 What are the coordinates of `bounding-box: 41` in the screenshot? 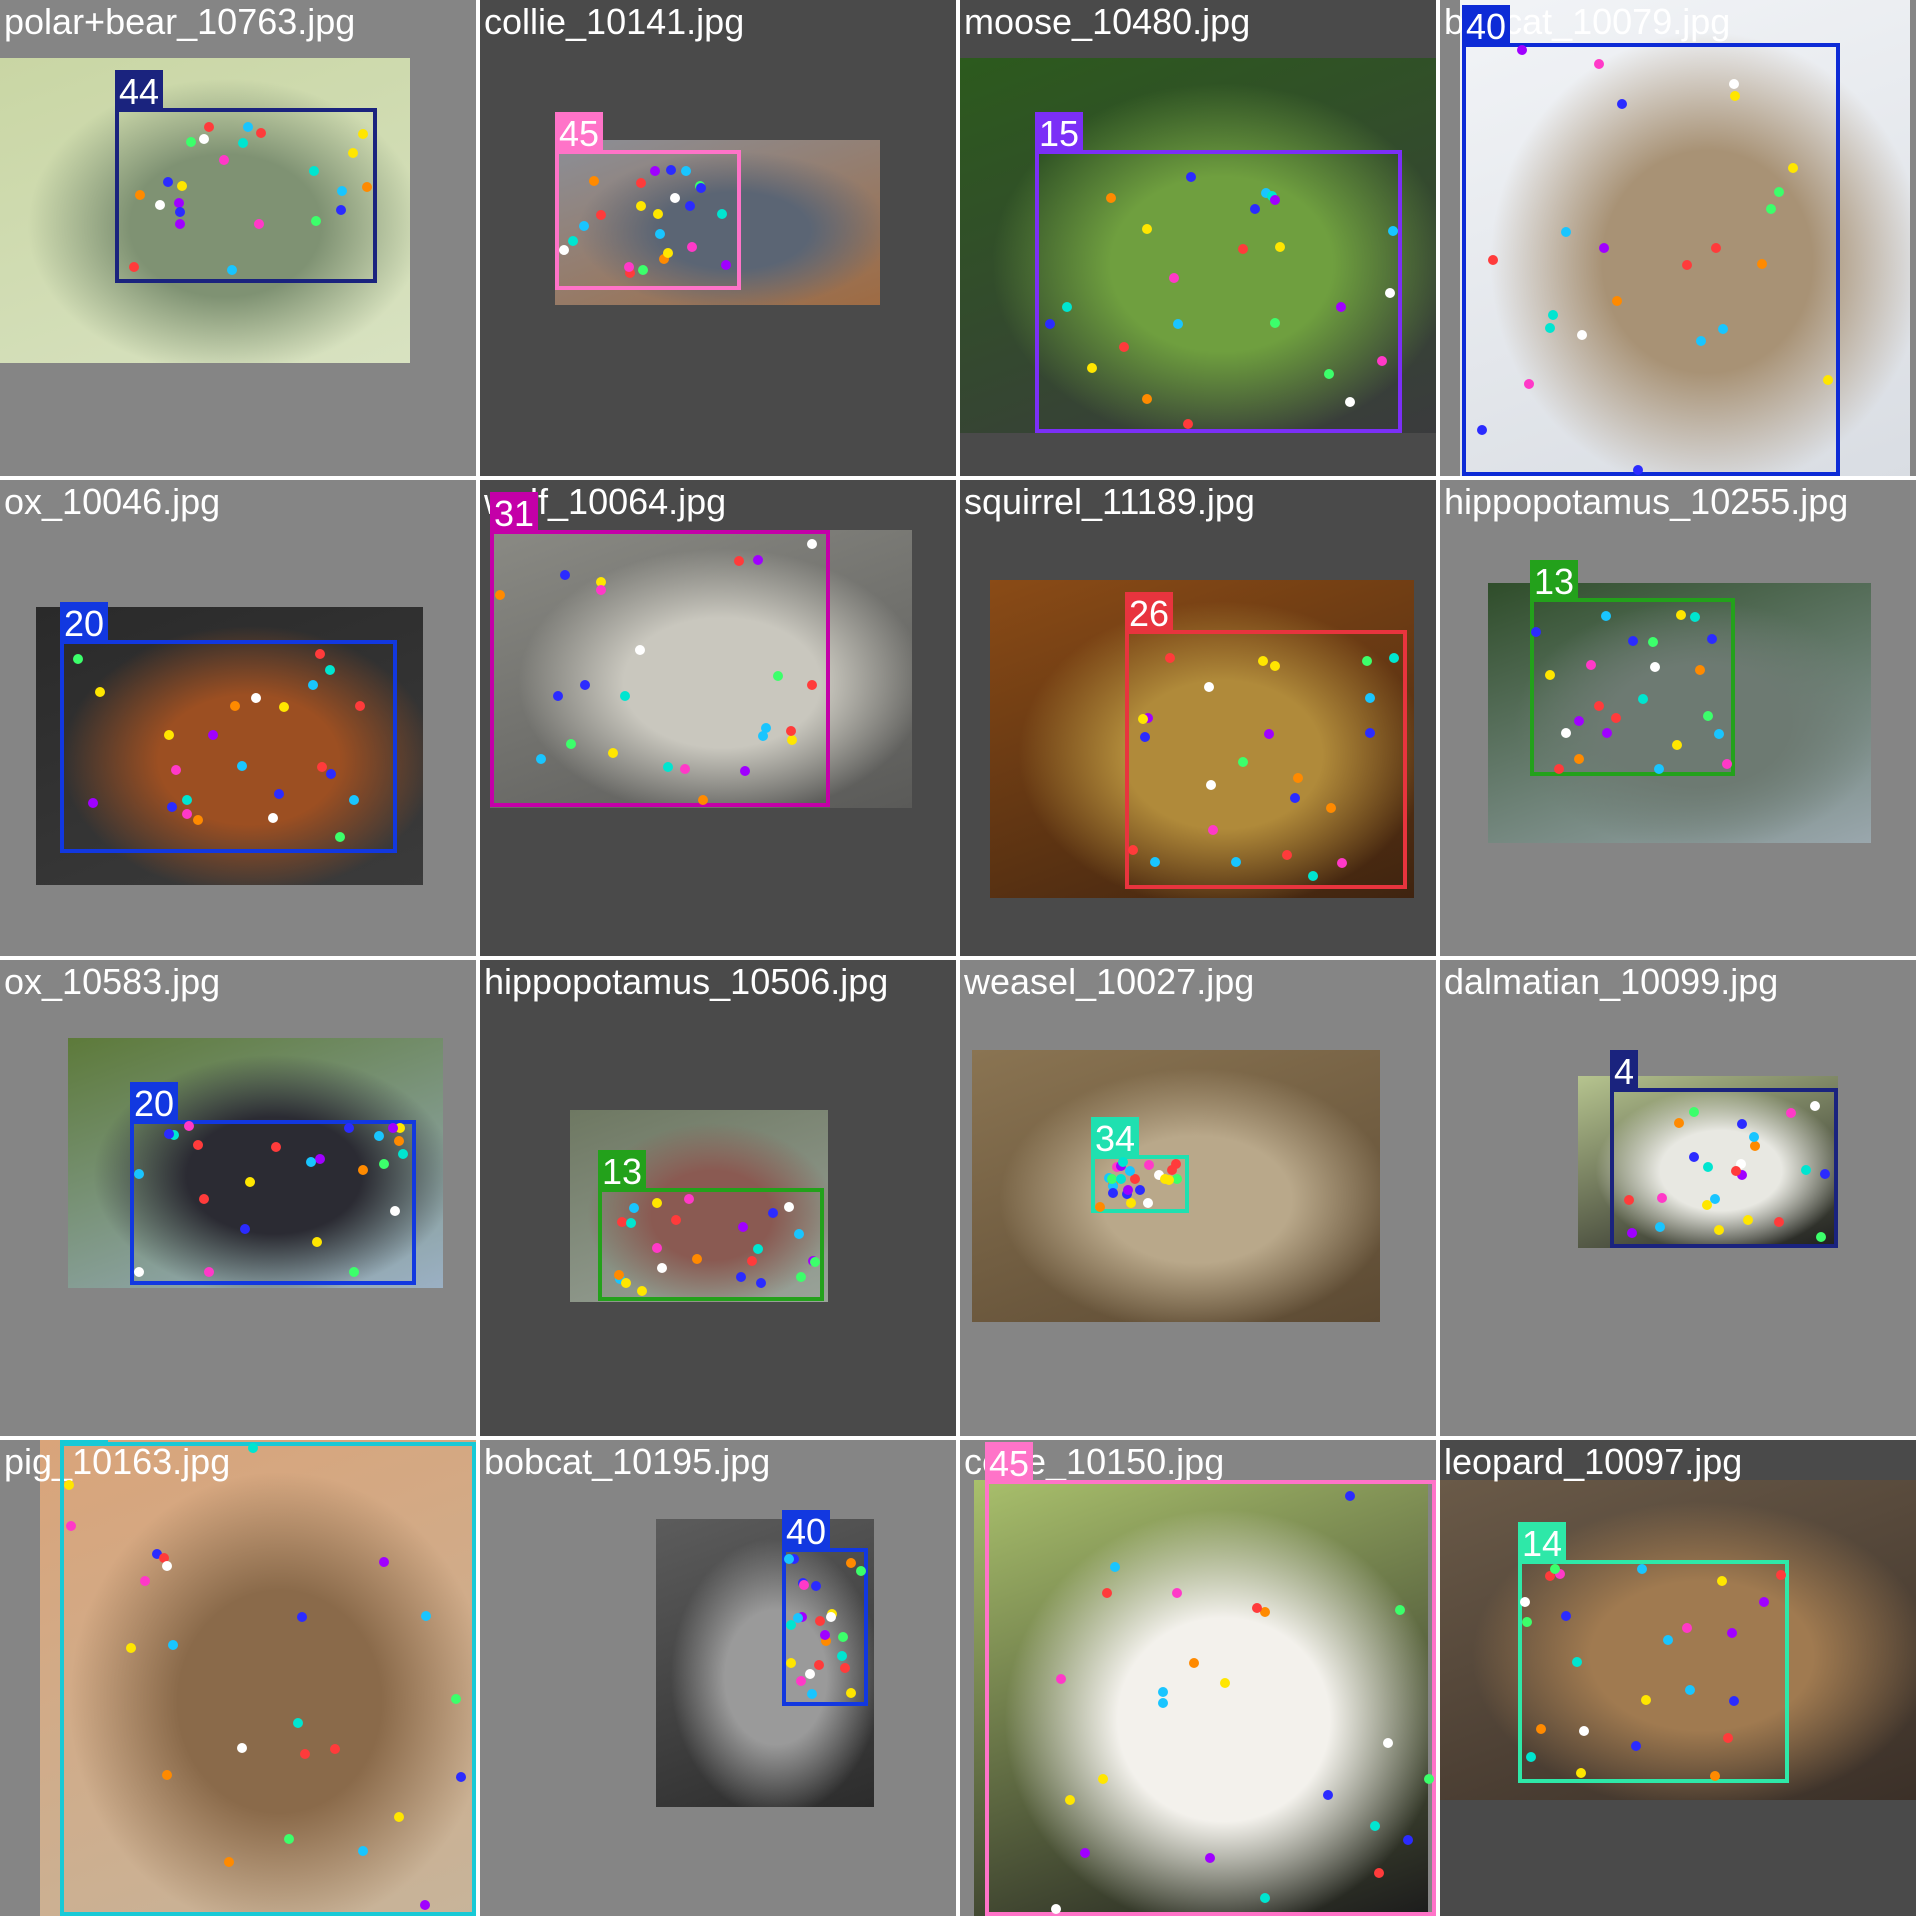 It's located at (268, 1678).